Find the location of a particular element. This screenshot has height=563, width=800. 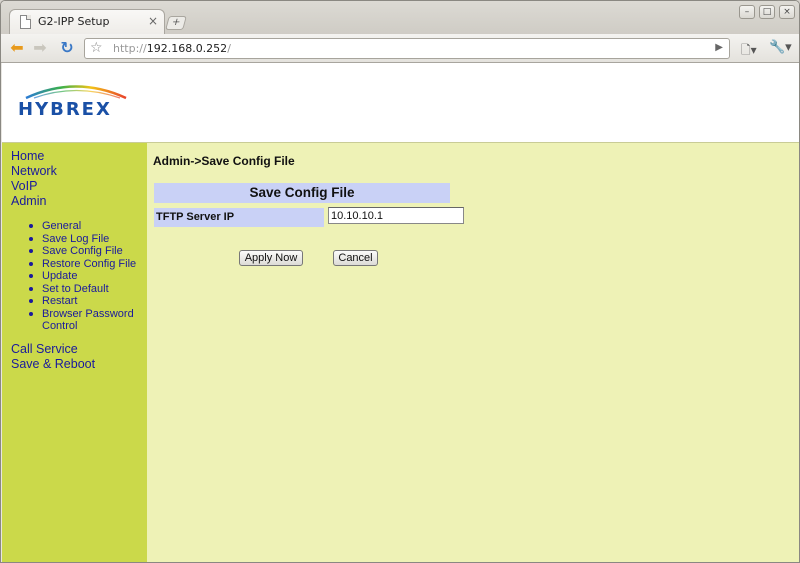

apply-now-button: Apply Now is located at coordinates (271, 258).